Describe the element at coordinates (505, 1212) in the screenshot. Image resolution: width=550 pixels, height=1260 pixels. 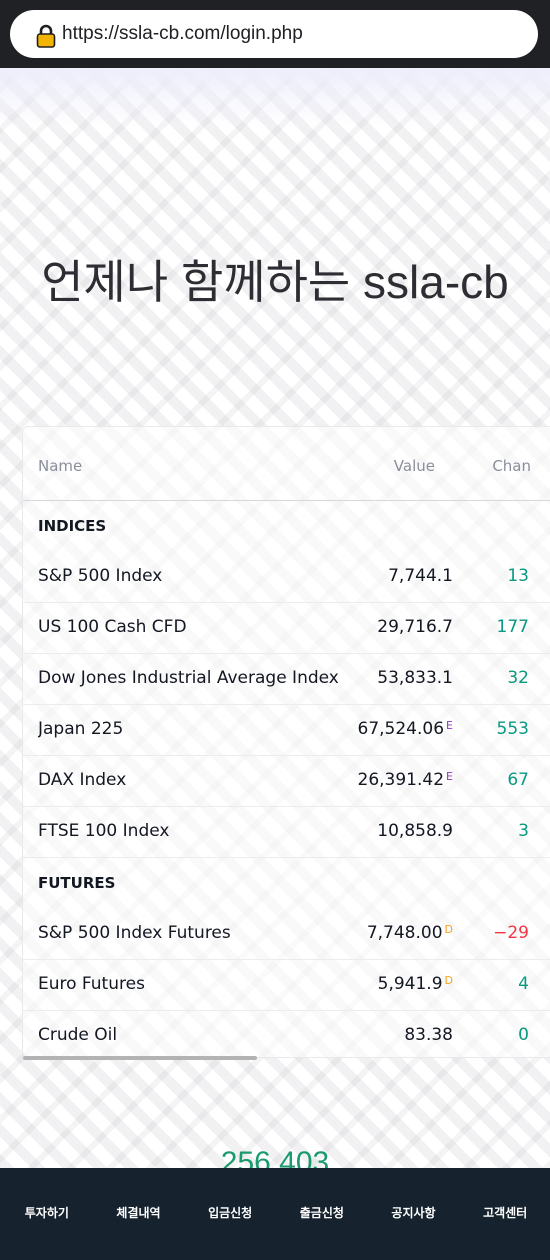
I see `nav-item: 고객센터` at that location.